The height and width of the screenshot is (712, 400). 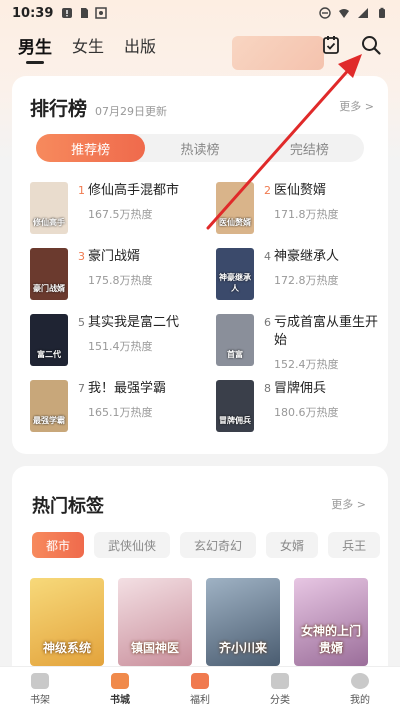 What do you see at coordinates (49, 340) in the screenshot?
I see `book-cover: 富二代` at bounding box center [49, 340].